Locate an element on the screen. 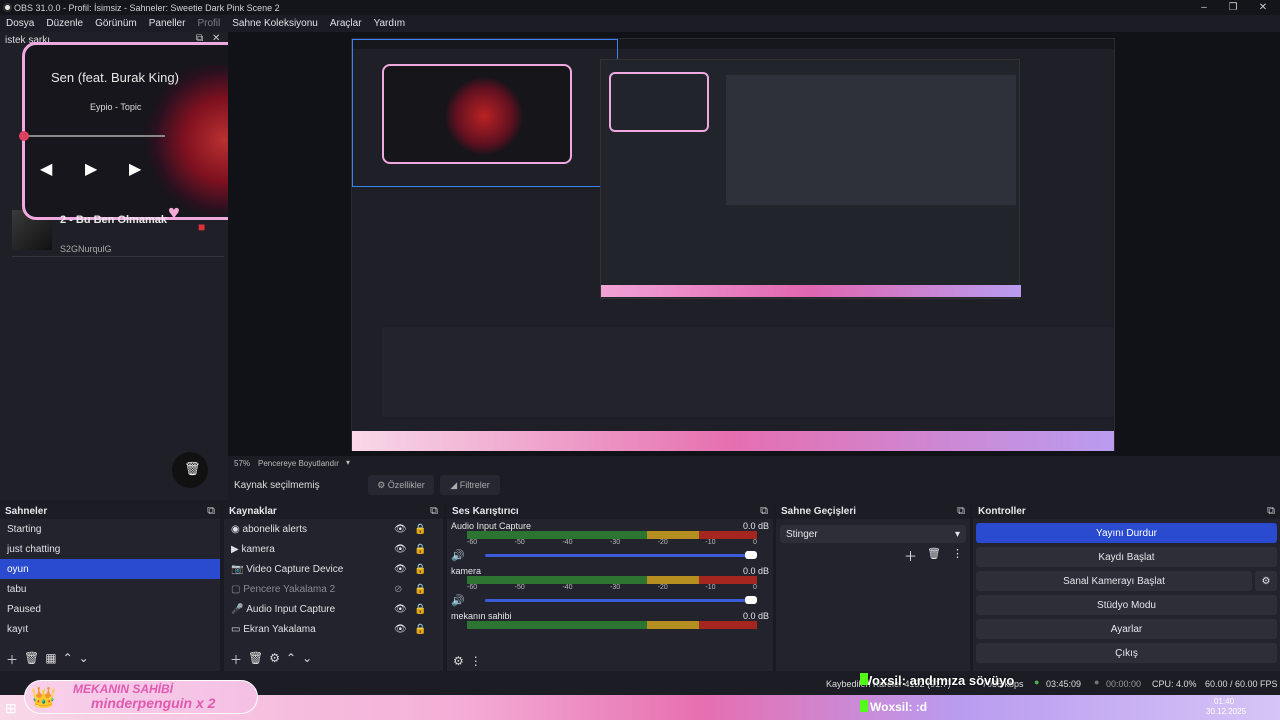 This screenshot has width=1280, height=720. owner-banner: 👑 MEKANIN SAHİBİ minderpenguin x 2 is located at coordinates (141, 697).